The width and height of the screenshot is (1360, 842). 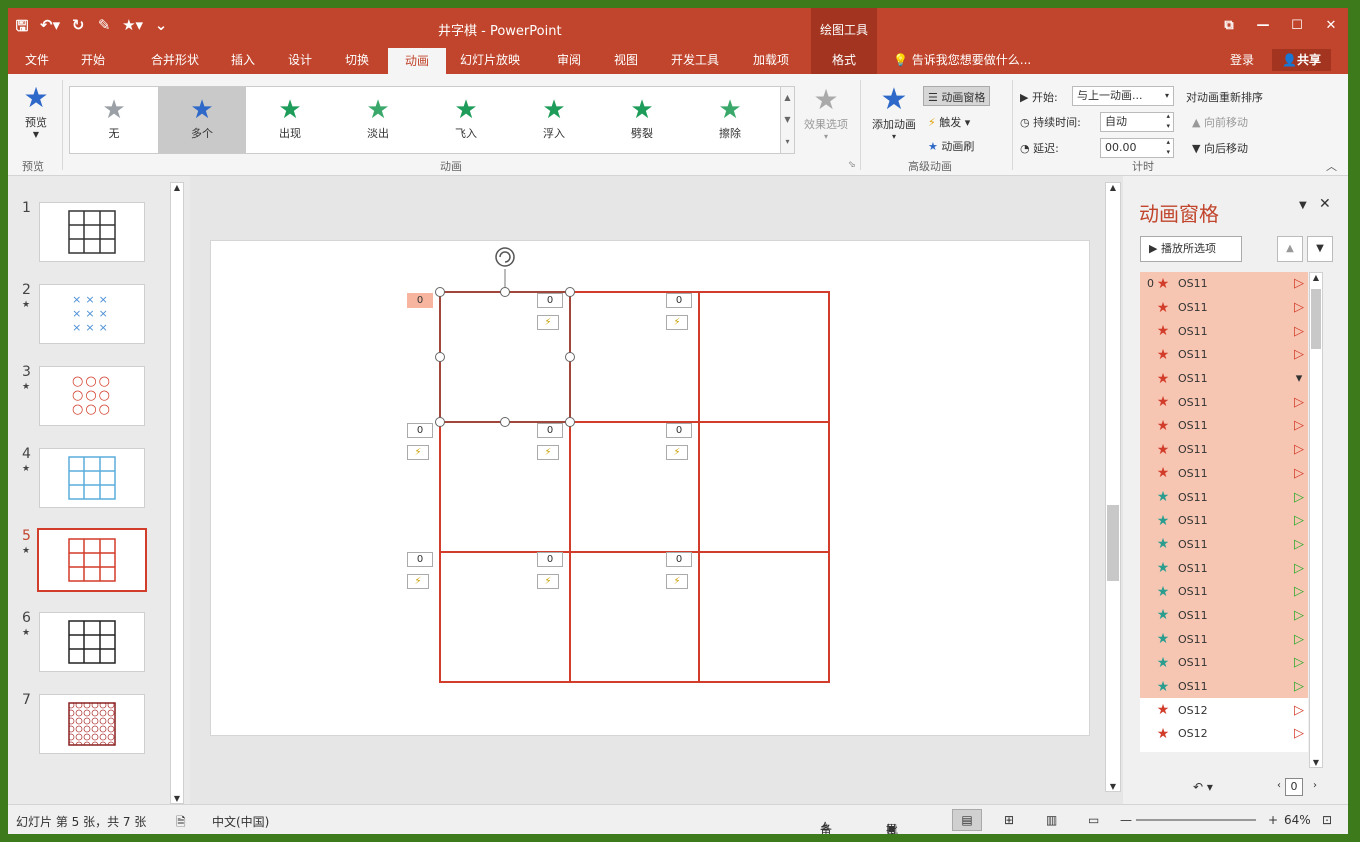 What do you see at coordinates (1331, 166) in the screenshot?
I see `collapse-ribbon-icon: ︿` at bounding box center [1331, 166].